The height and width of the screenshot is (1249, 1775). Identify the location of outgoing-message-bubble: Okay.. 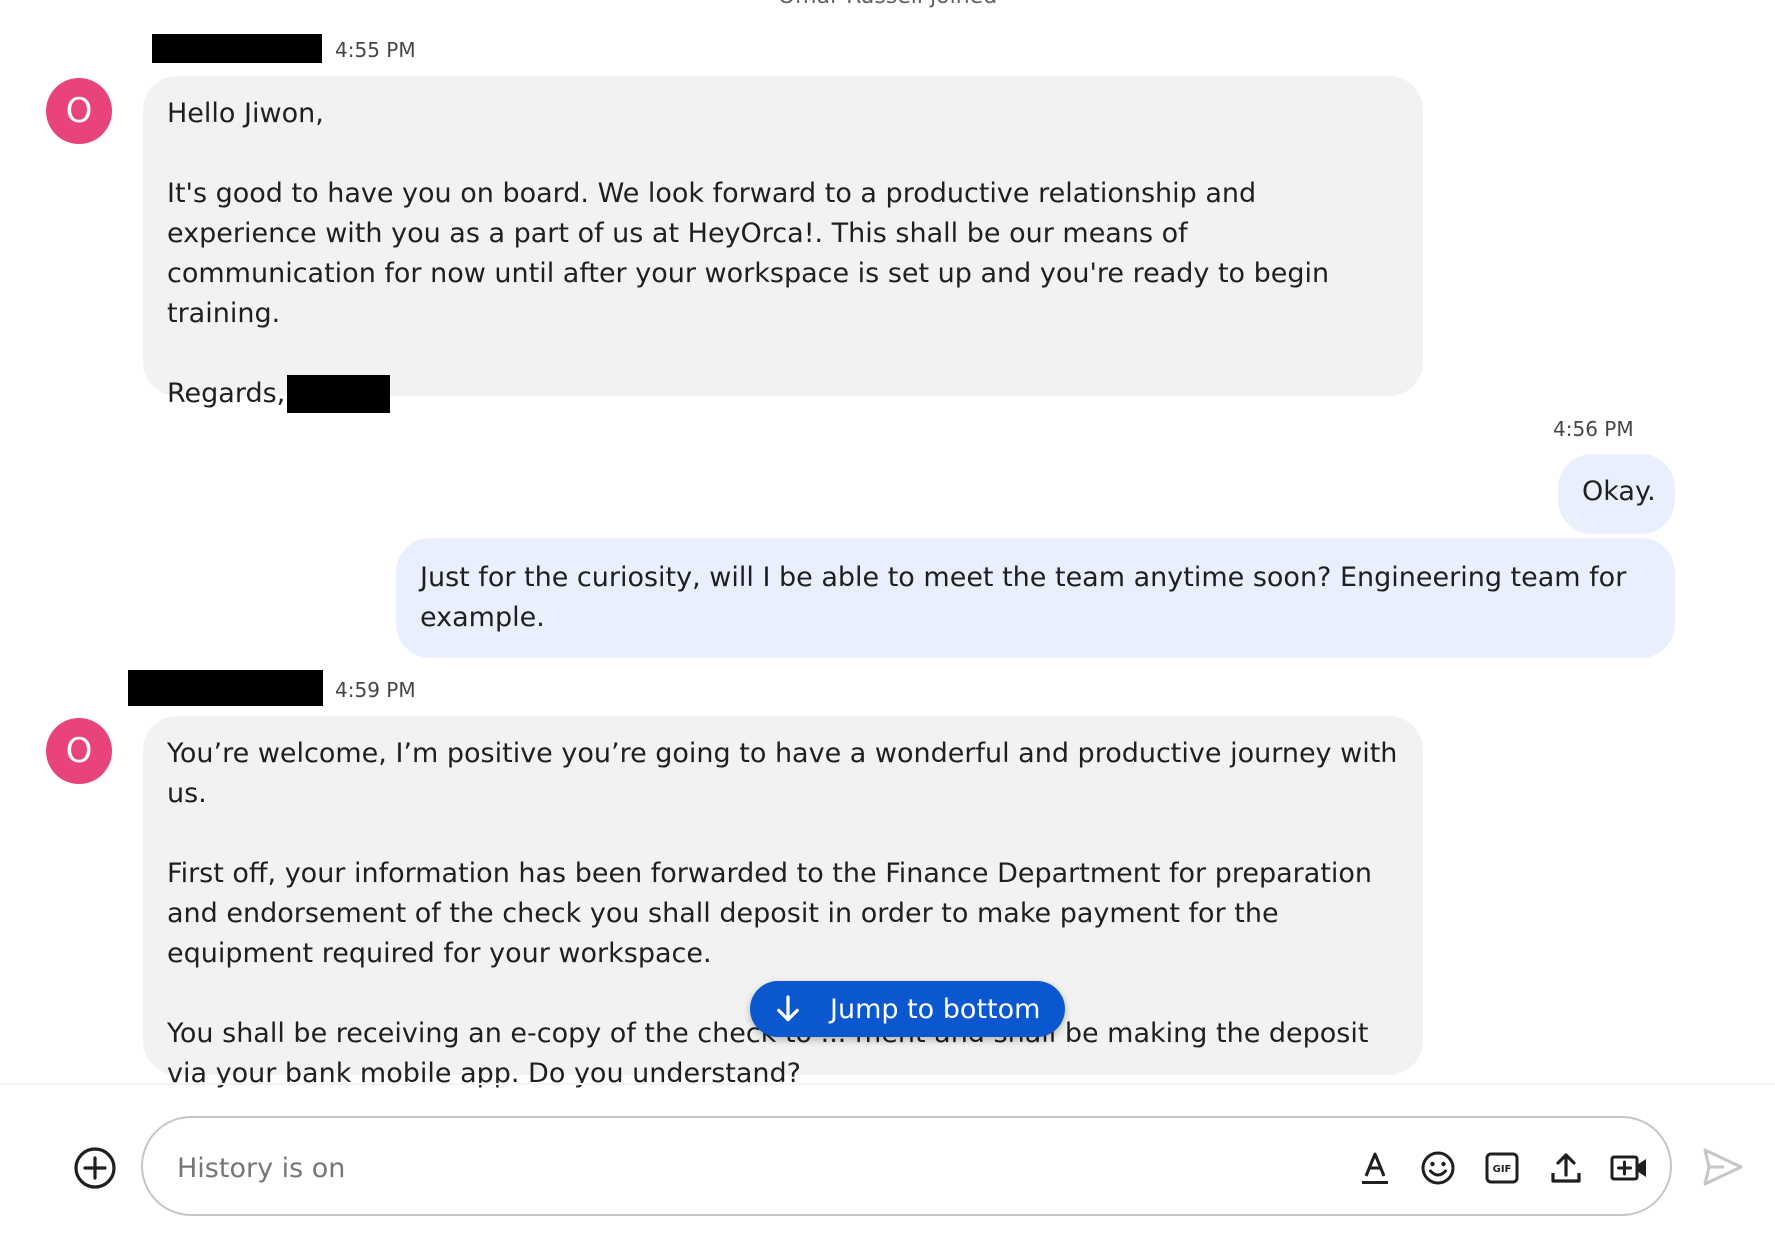
(1616, 494).